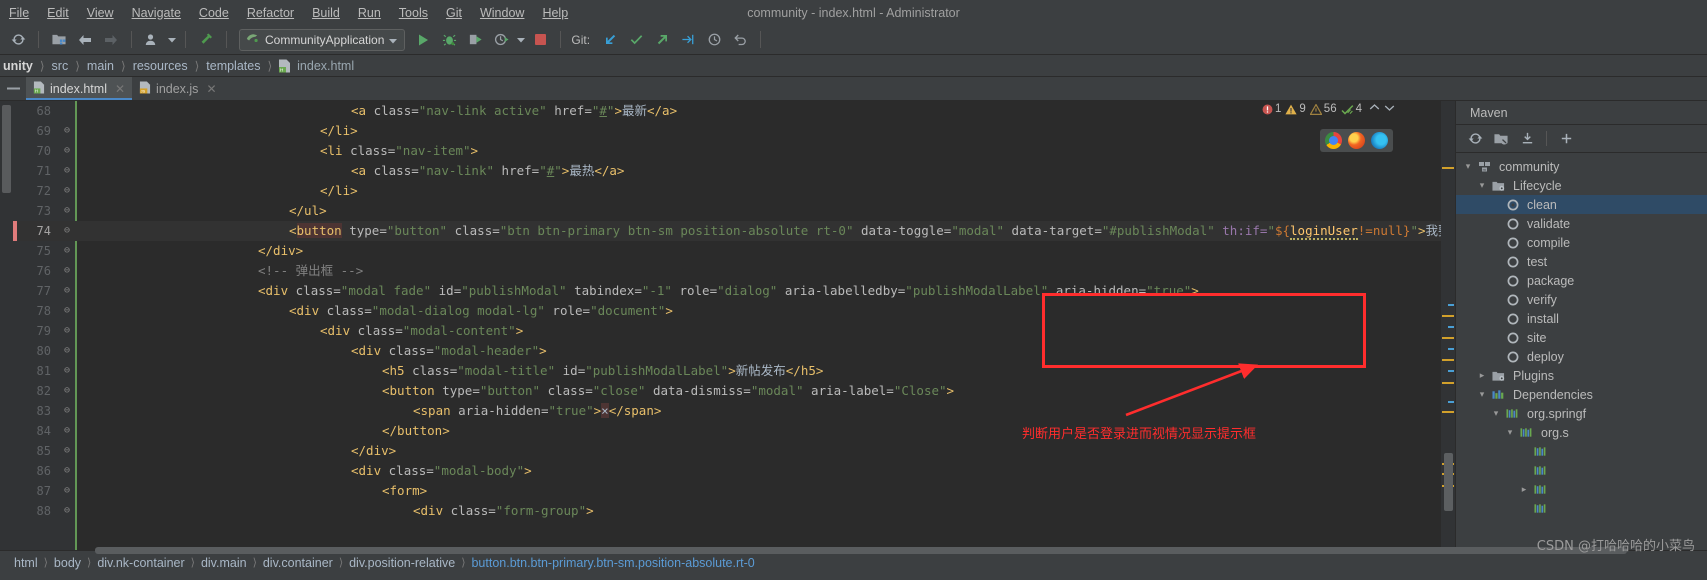  I want to click on scrollbar-thumb, so click(6, 149).